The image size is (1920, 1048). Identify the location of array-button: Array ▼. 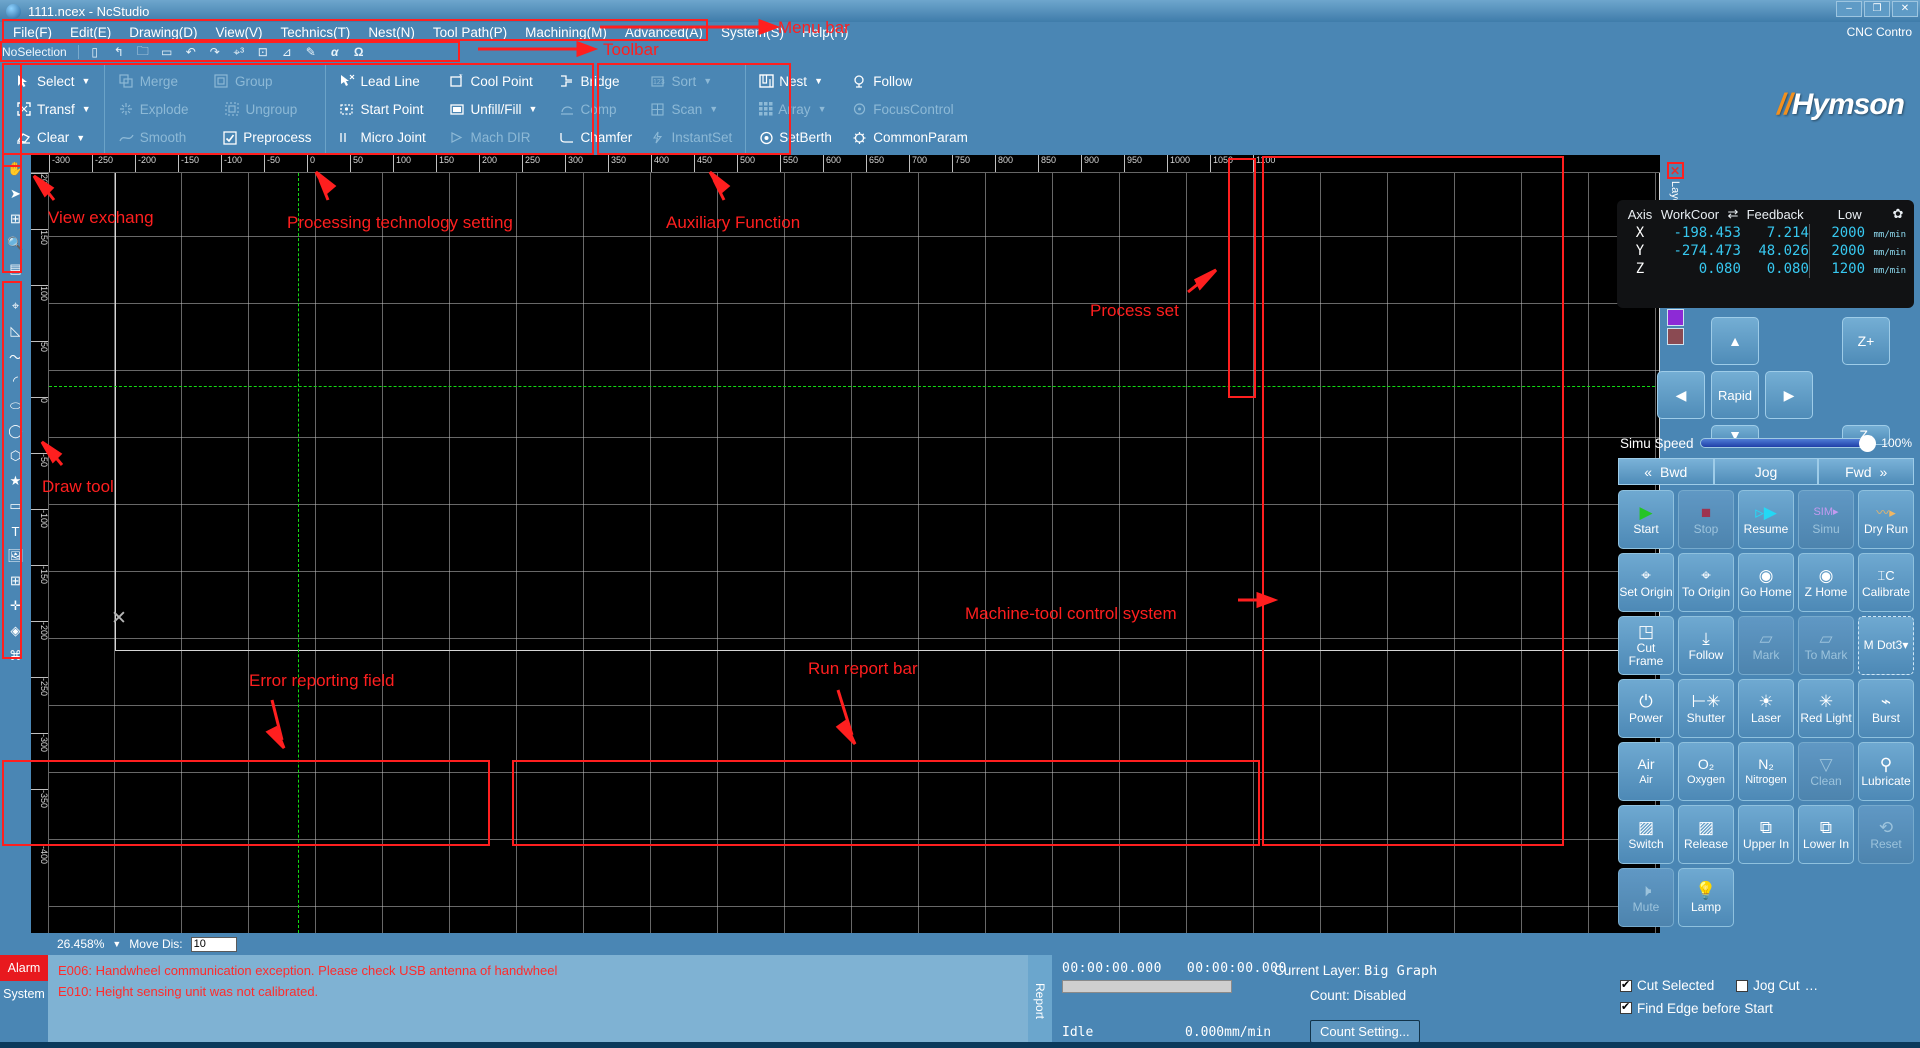
(789, 109).